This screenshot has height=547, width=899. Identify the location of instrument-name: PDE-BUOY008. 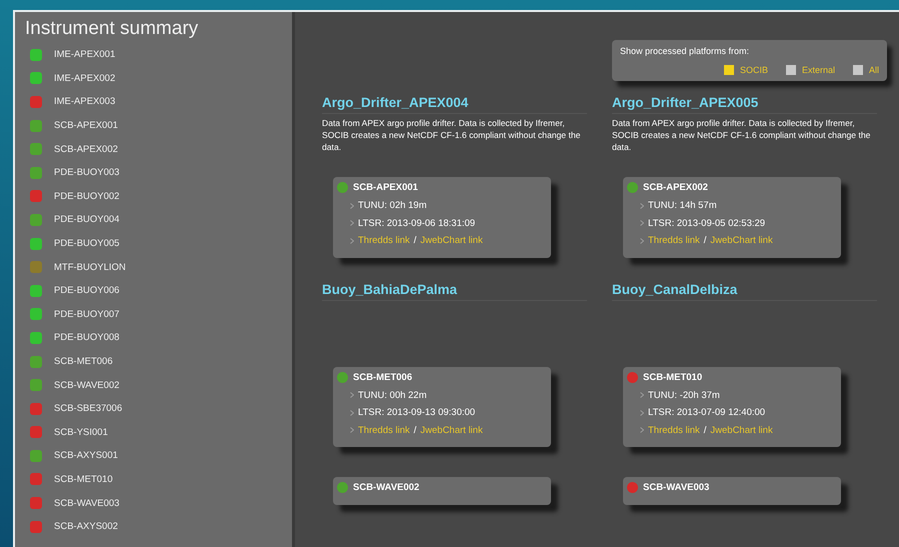
(87, 338).